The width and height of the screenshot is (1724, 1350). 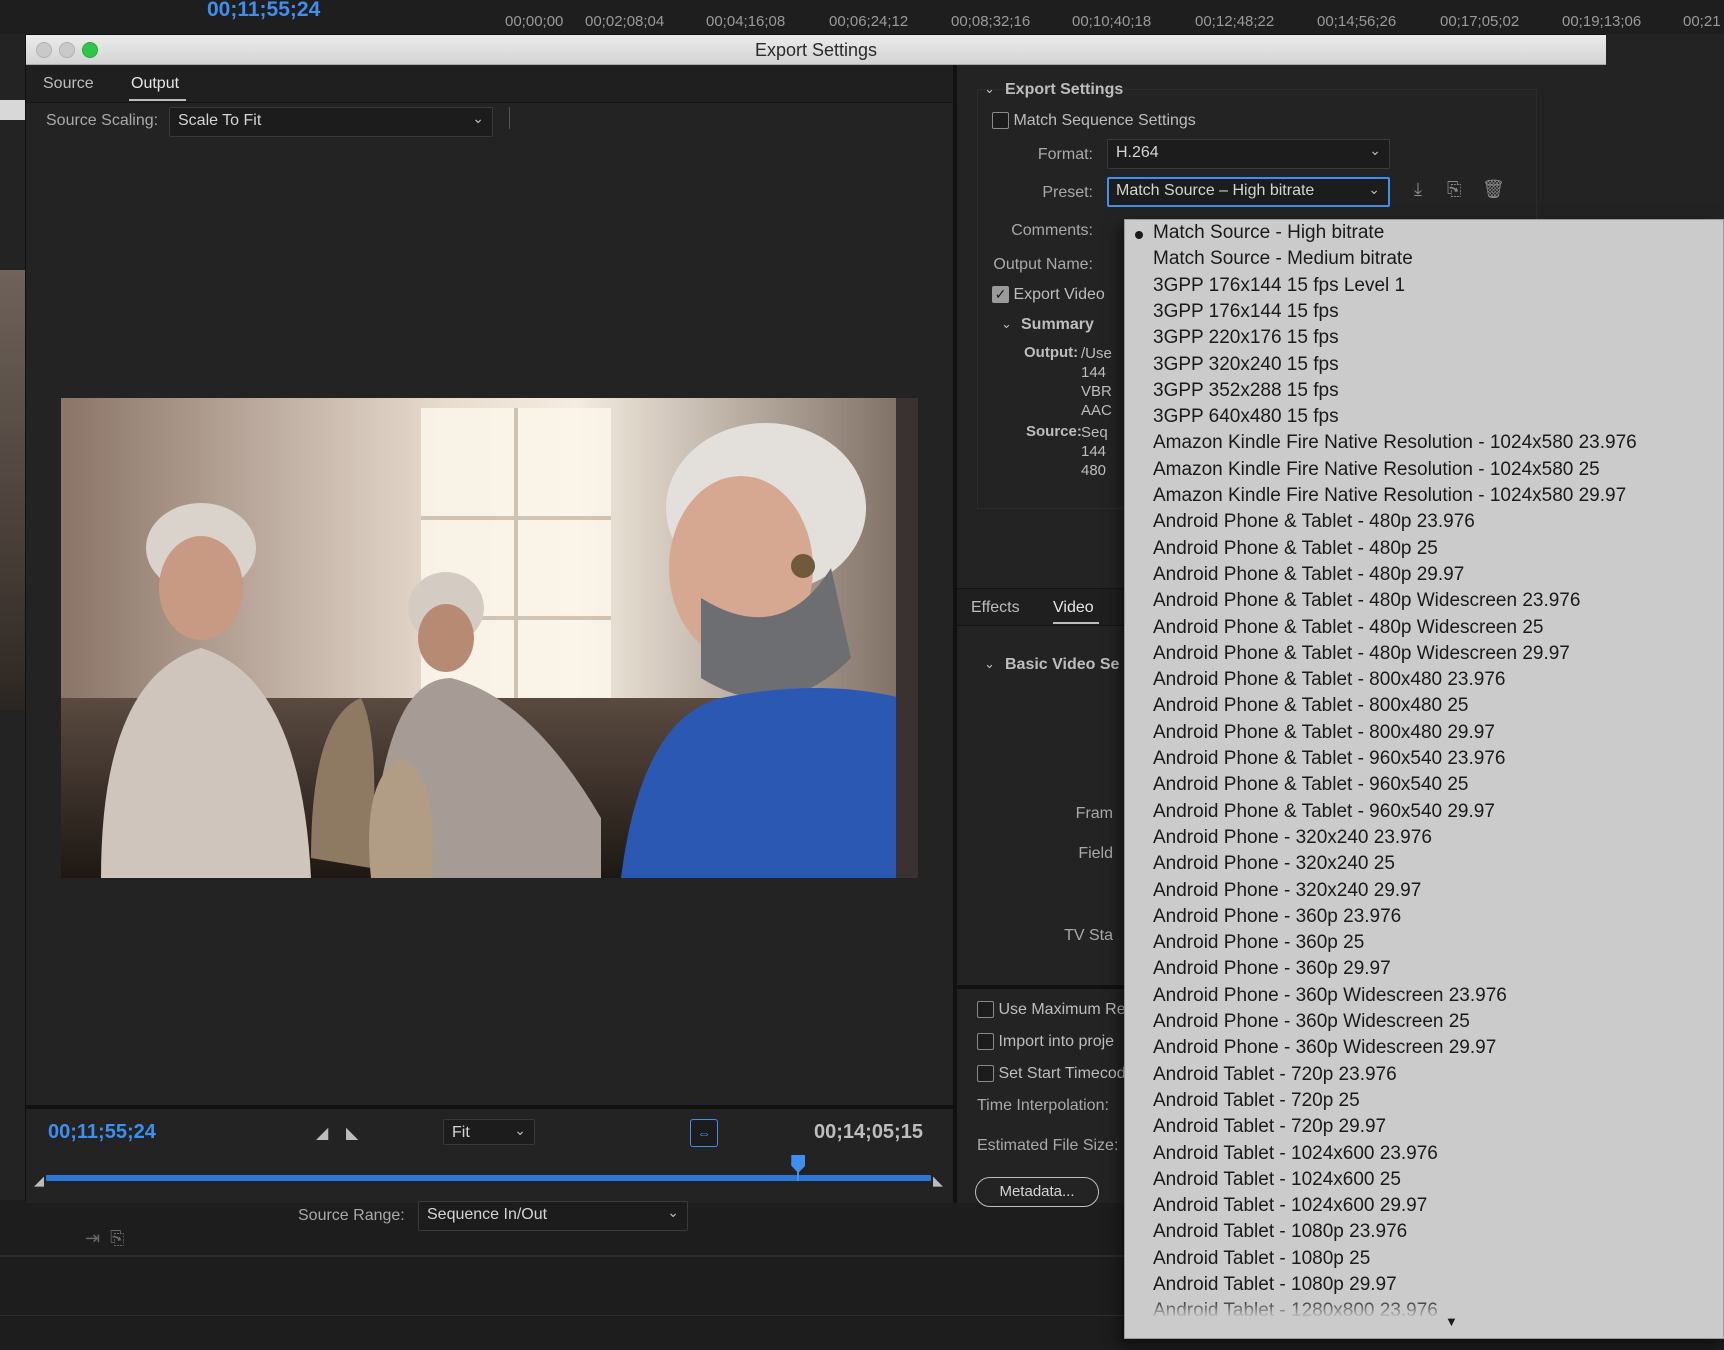 I want to click on preset-menu-item: Android Phone & Tablet - 800x480 25, so click(x=1311, y=706).